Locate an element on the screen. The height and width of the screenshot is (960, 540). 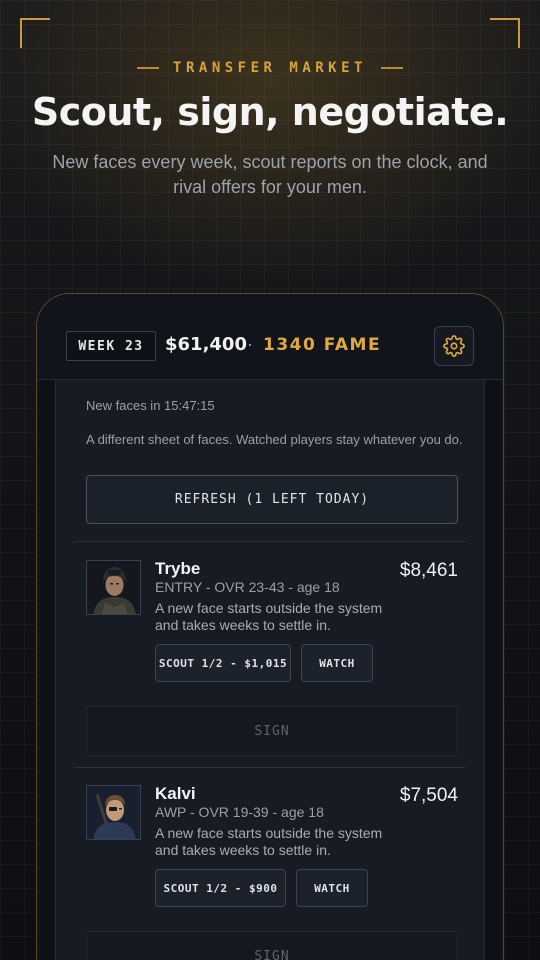
kicker-dash-left is located at coordinates (148, 68).